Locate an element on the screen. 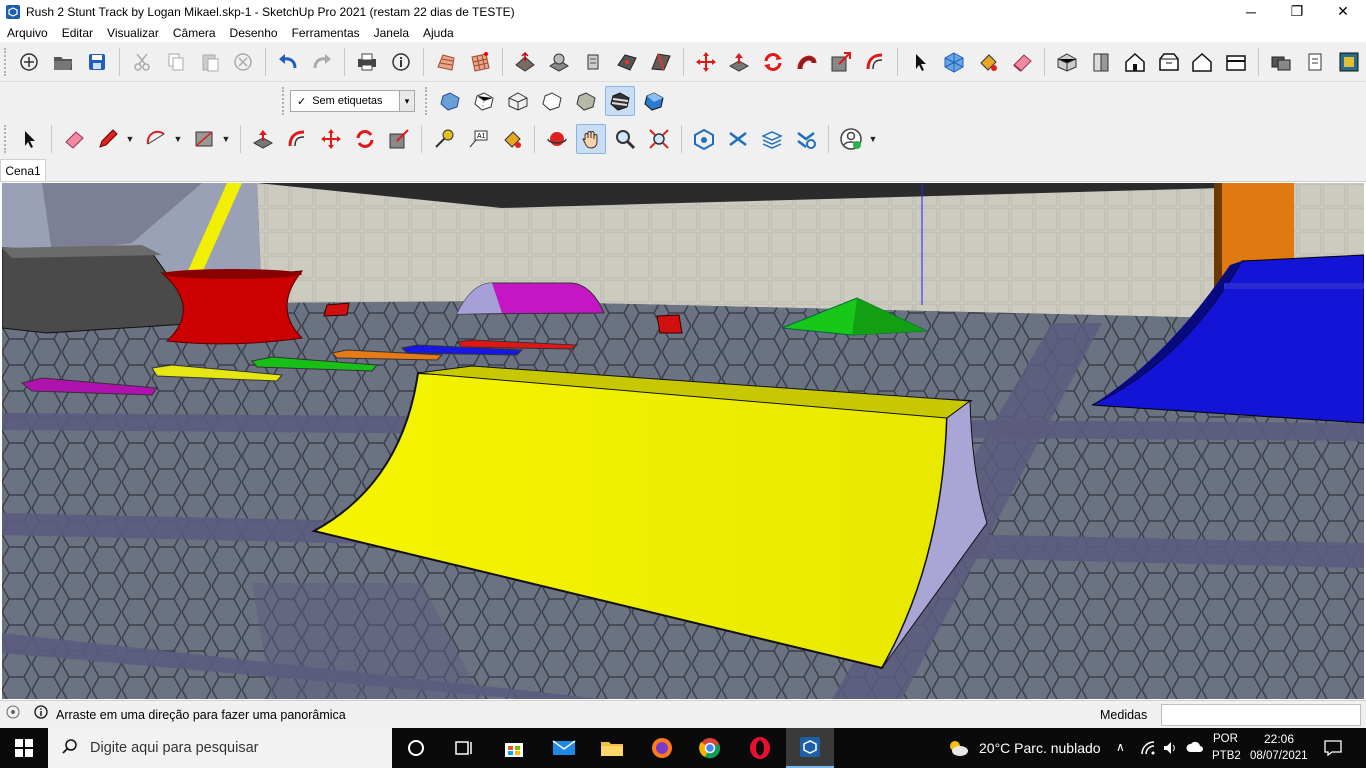  move-icon is located at coordinates (331, 139).